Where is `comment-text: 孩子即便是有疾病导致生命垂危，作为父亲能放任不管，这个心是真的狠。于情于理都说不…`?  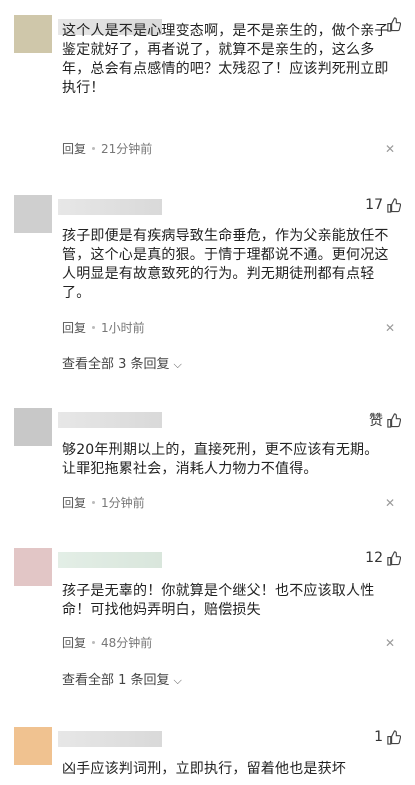
comment-text: 孩子即便是有疾病导致生命垂危，作为父亲能放任不管，这个心是真的狠。于情于理都说不… is located at coordinates (225, 264).